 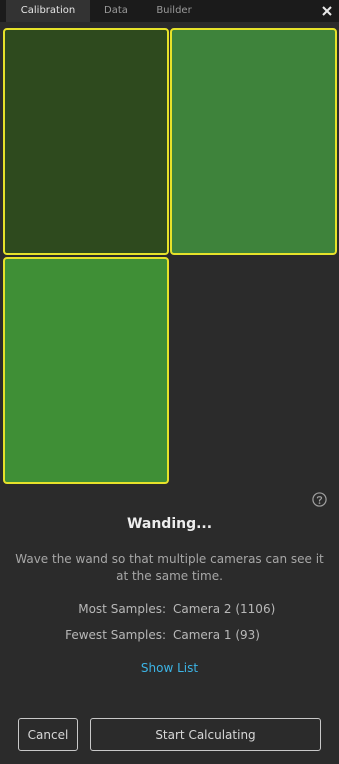 What do you see at coordinates (48, 734) in the screenshot?
I see `cancel-button: Cancel` at bounding box center [48, 734].